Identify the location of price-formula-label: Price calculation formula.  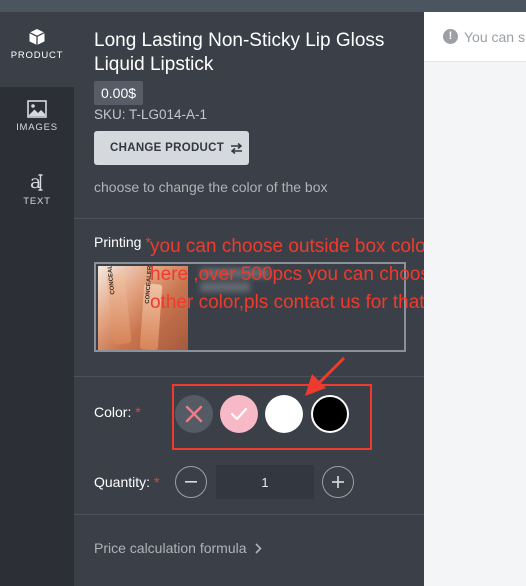
(170, 548).